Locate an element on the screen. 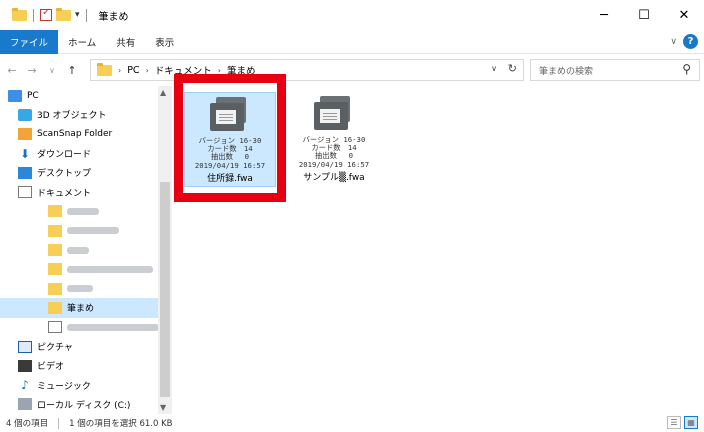 The height and width of the screenshot is (432, 704). item-count: 4 個の項目 is located at coordinates (27, 424).